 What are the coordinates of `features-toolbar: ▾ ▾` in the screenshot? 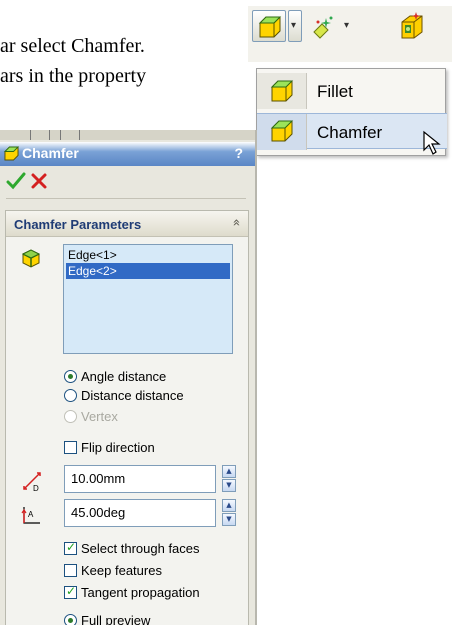 It's located at (350, 34).